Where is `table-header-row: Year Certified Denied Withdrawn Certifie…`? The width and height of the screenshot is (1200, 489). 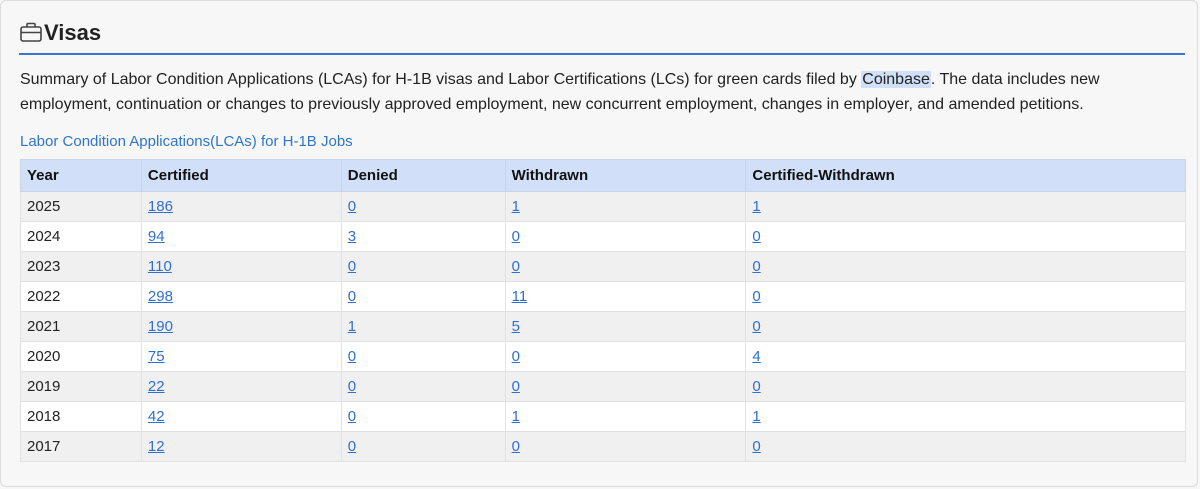 table-header-row: Year Certified Denied Withdrawn Certifie… is located at coordinates (603, 175).